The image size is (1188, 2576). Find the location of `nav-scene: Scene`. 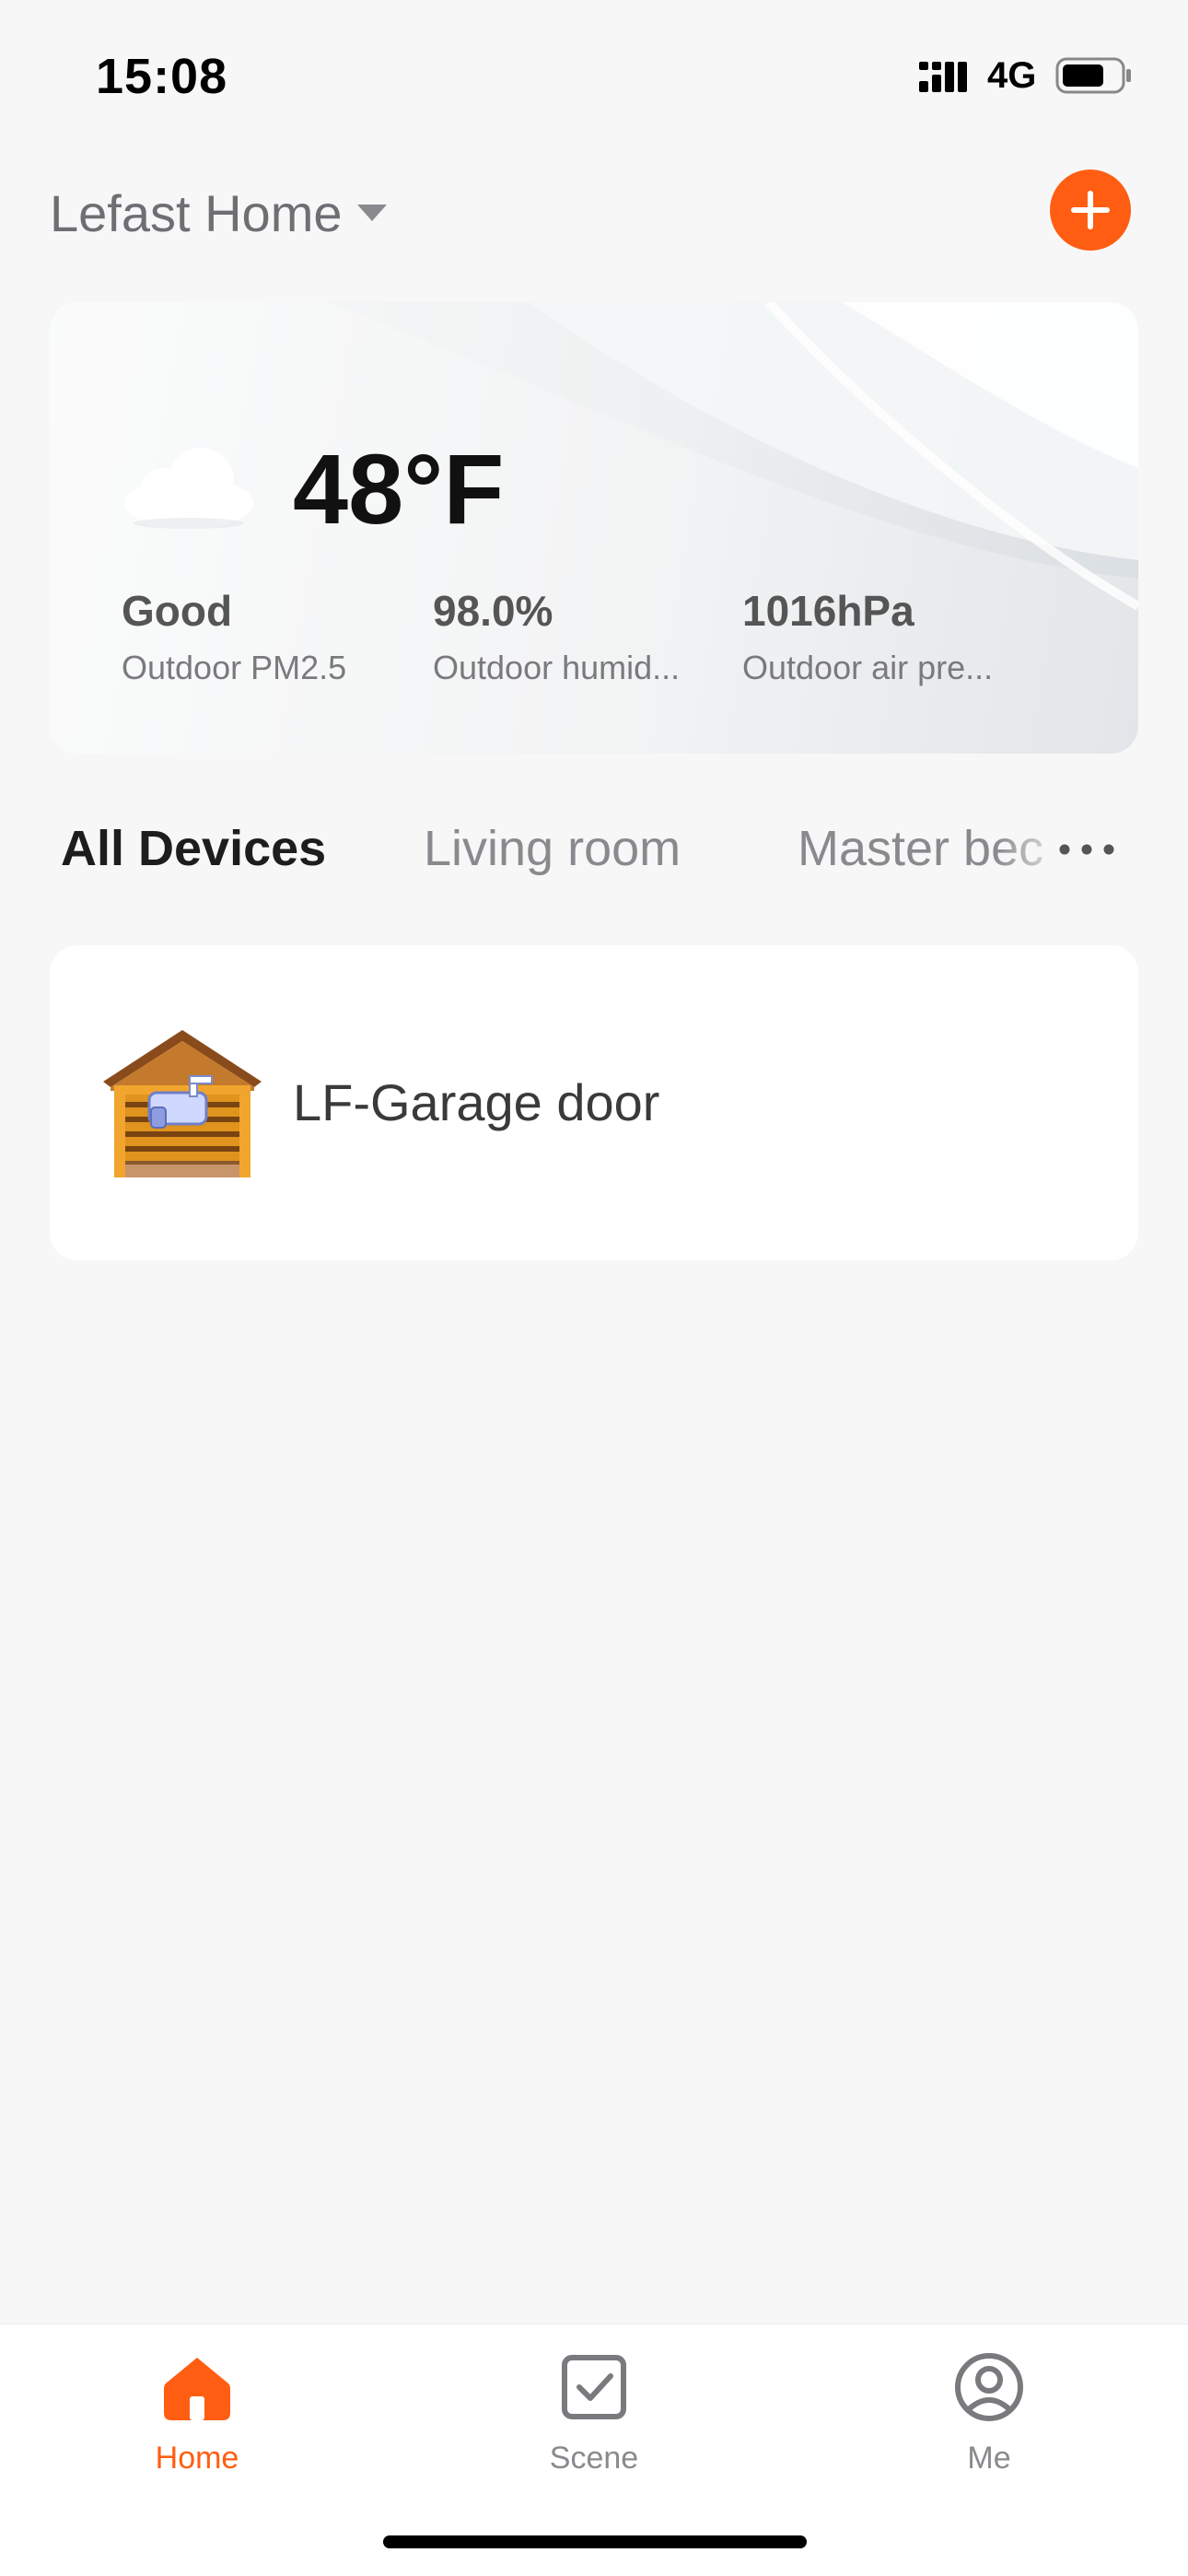

nav-scene: Scene is located at coordinates (594, 2419).